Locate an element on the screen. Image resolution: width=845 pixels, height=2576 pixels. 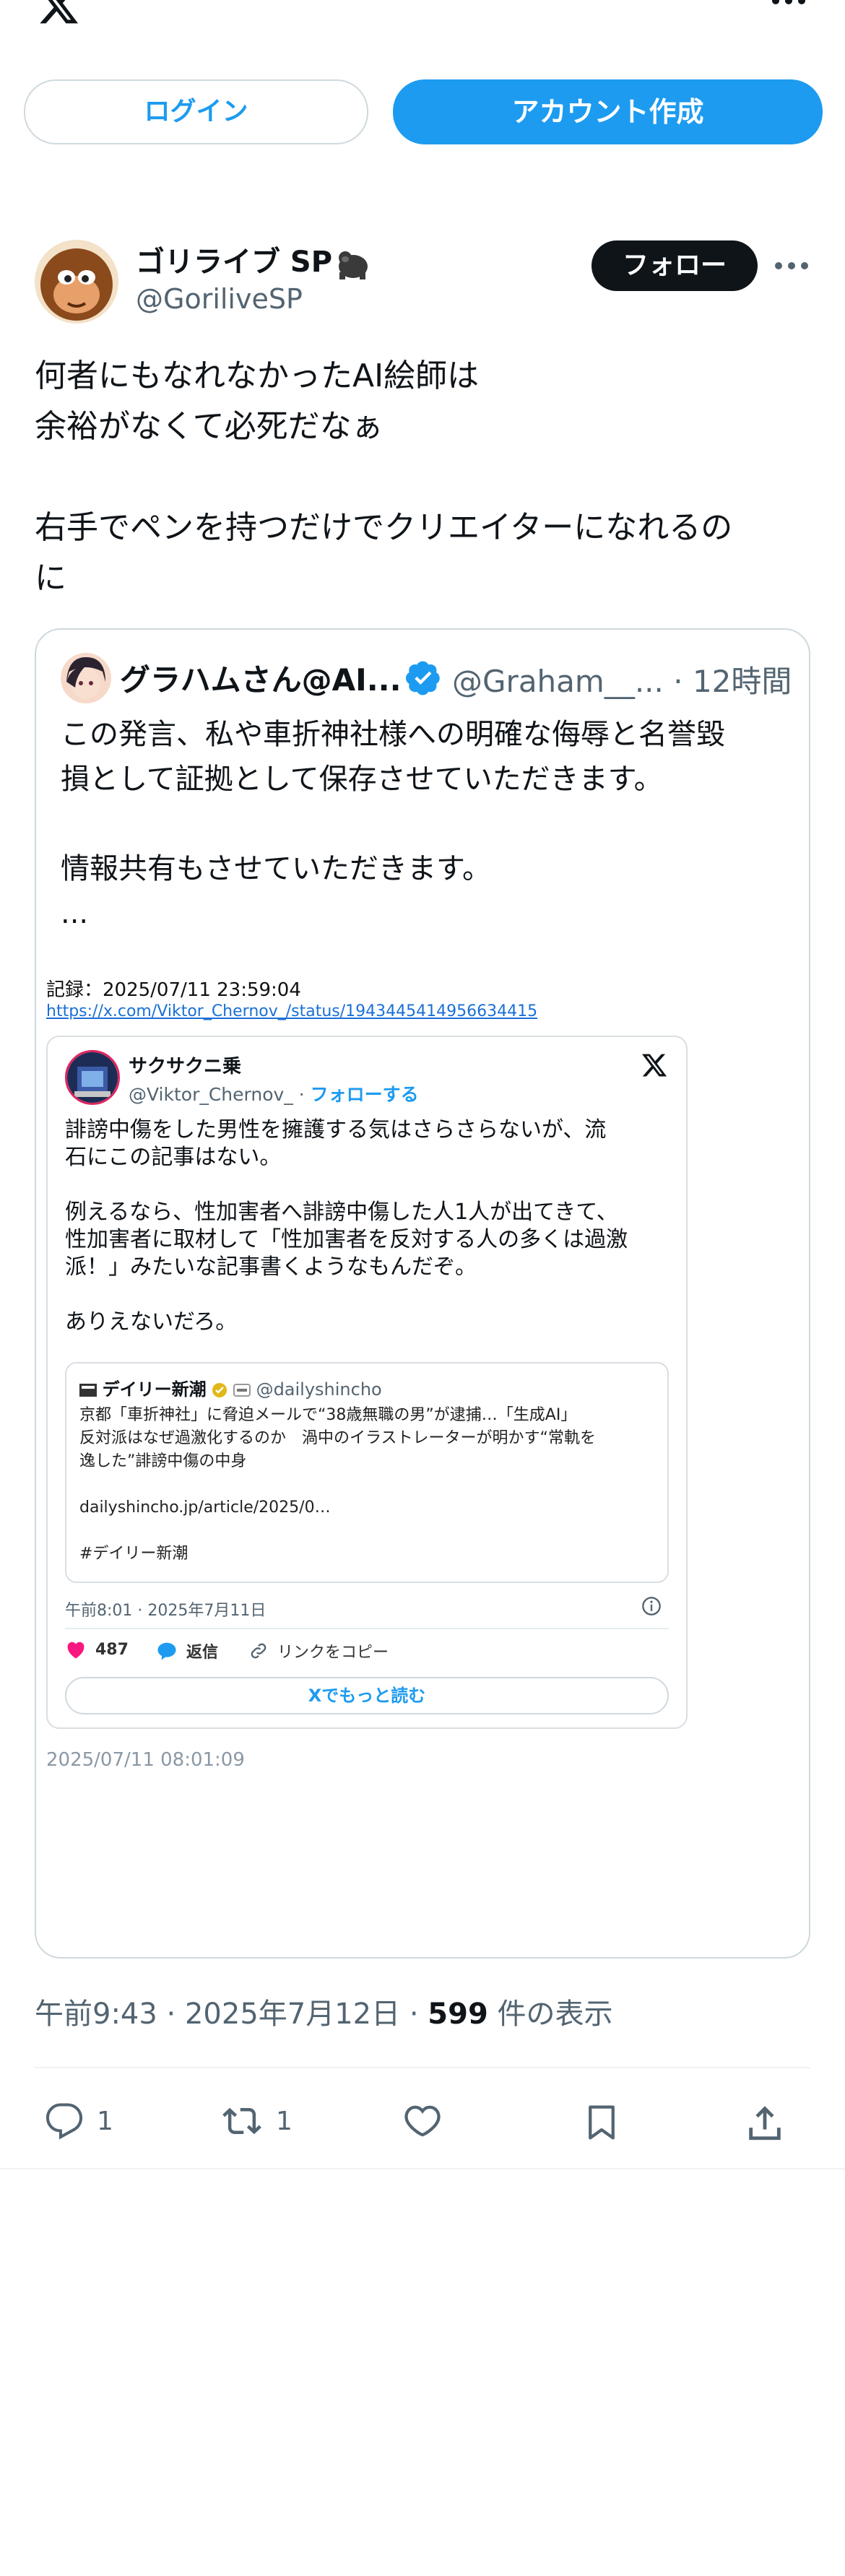
author-avatar is located at coordinates (76, 282).